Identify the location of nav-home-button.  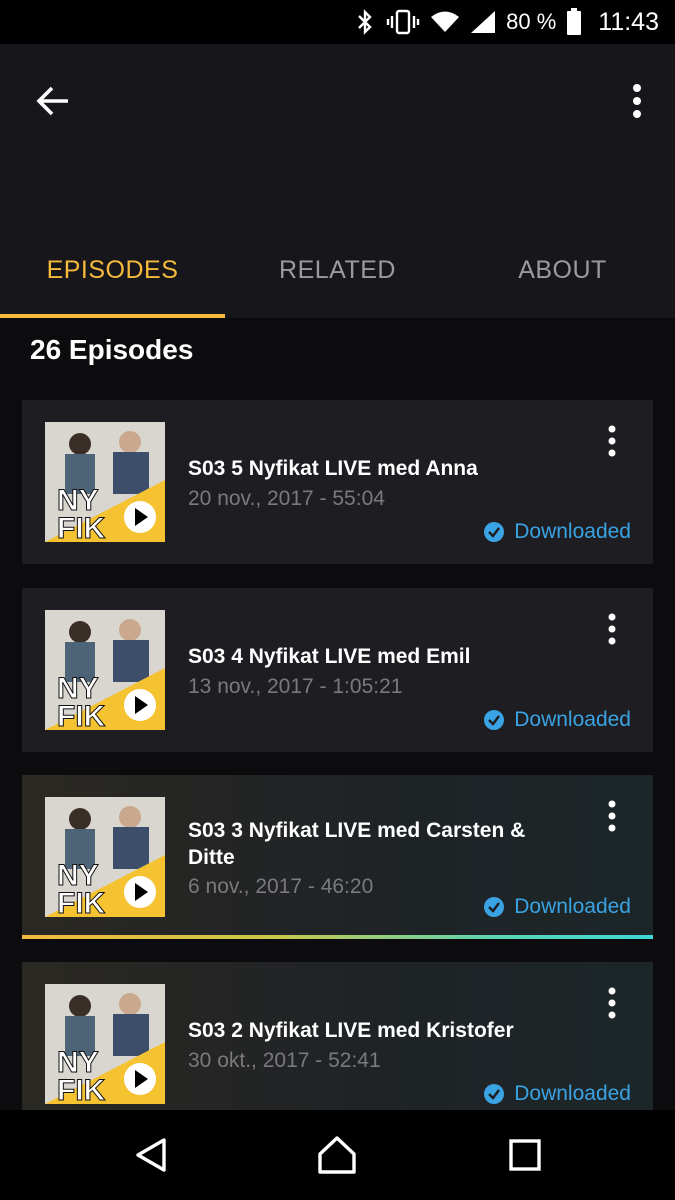
(337, 1155).